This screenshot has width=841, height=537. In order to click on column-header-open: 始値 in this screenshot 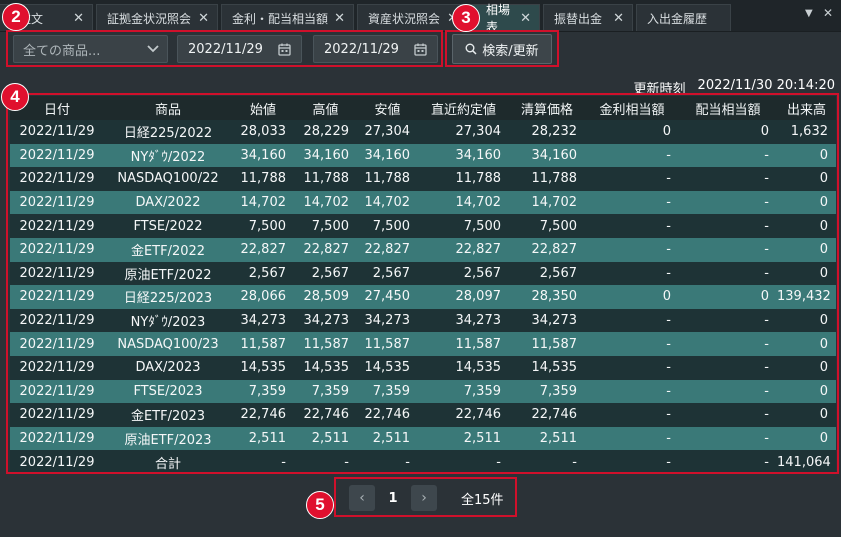, I will do `click(263, 108)`.